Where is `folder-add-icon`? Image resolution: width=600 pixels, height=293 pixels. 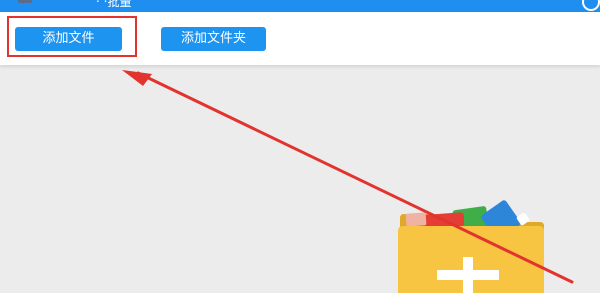 folder-add-icon is located at coordinates (471, 246).